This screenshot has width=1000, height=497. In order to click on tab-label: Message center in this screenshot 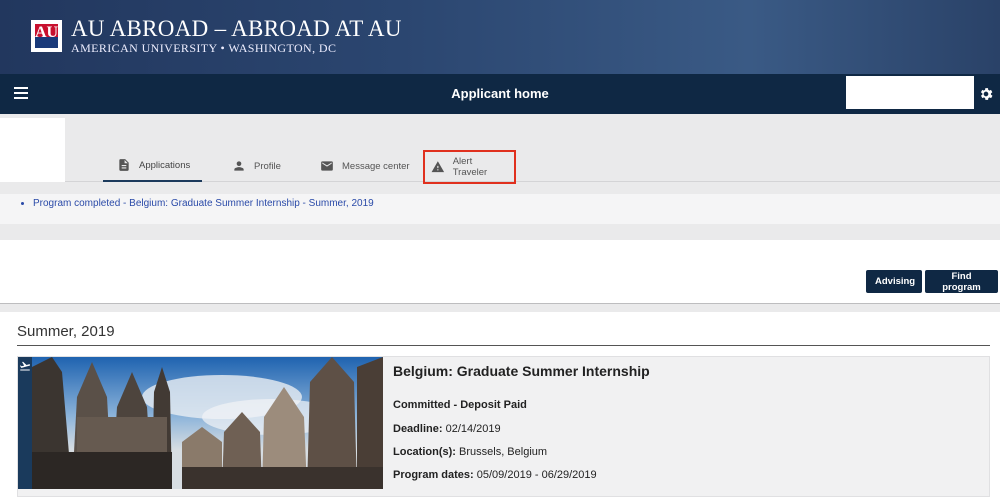, I will do `click(376, 166)`.